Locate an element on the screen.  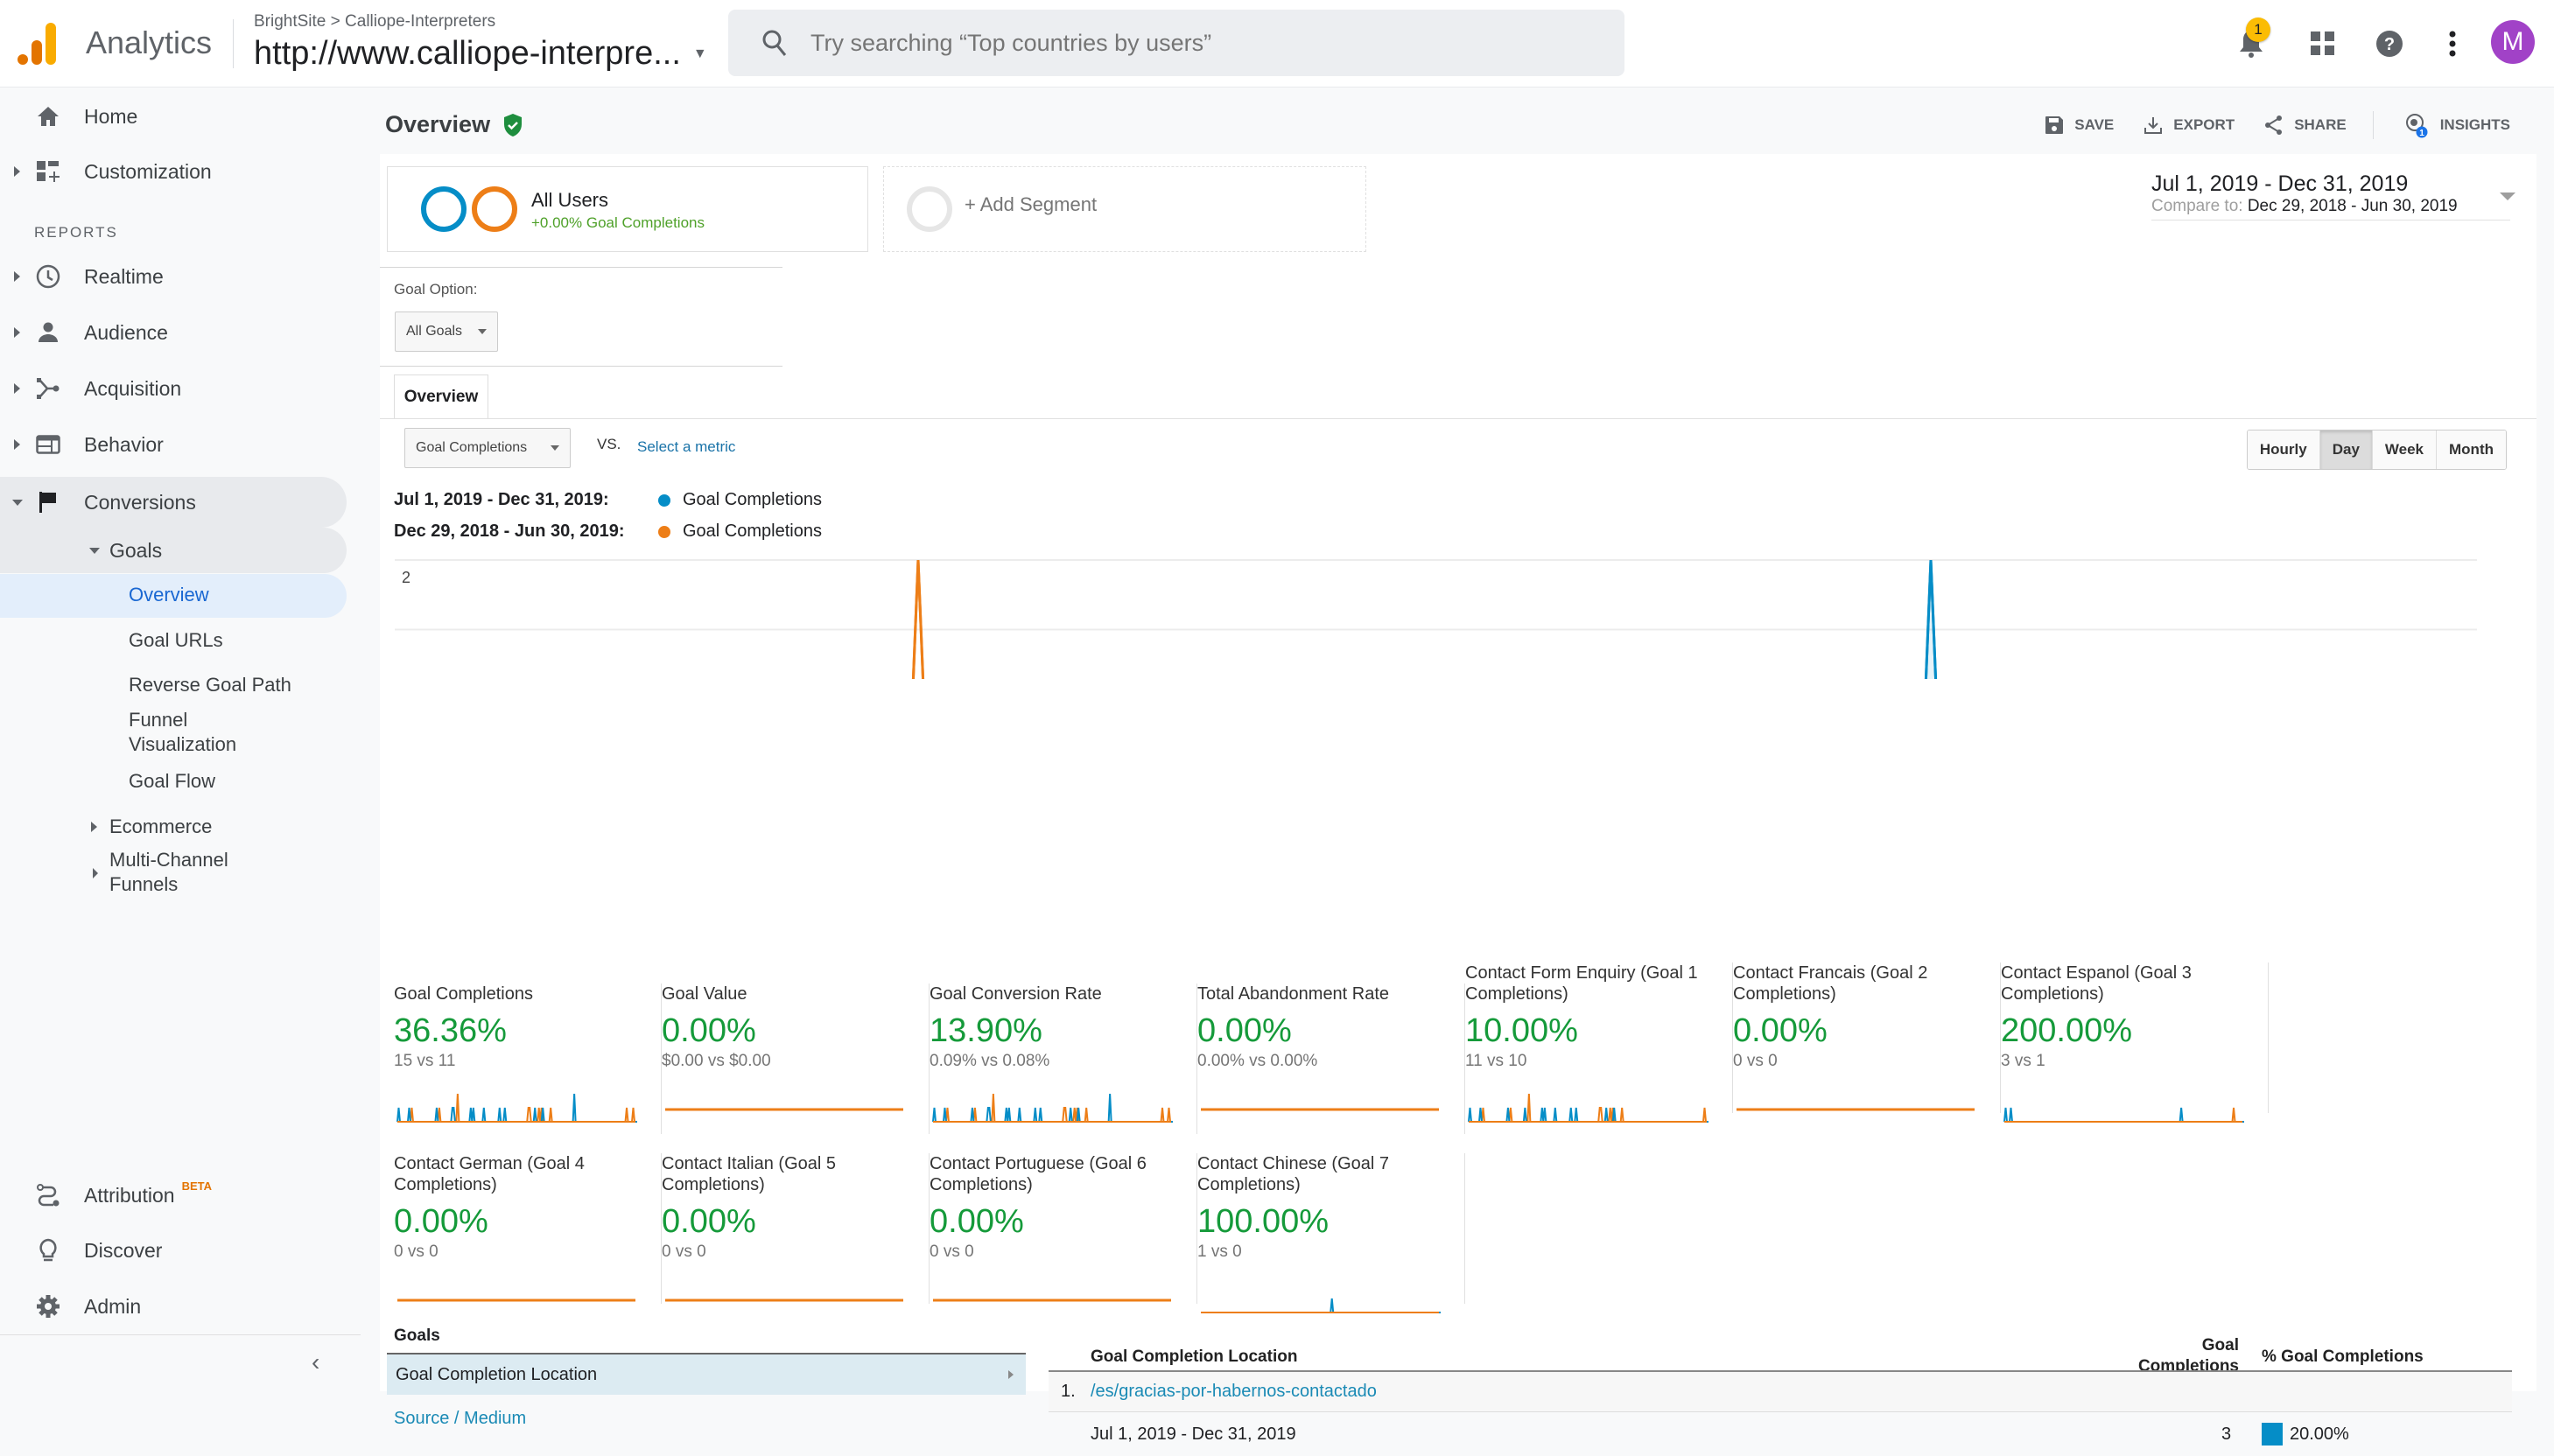
y-tick-label: 2 is located at coordinates (406, 577).